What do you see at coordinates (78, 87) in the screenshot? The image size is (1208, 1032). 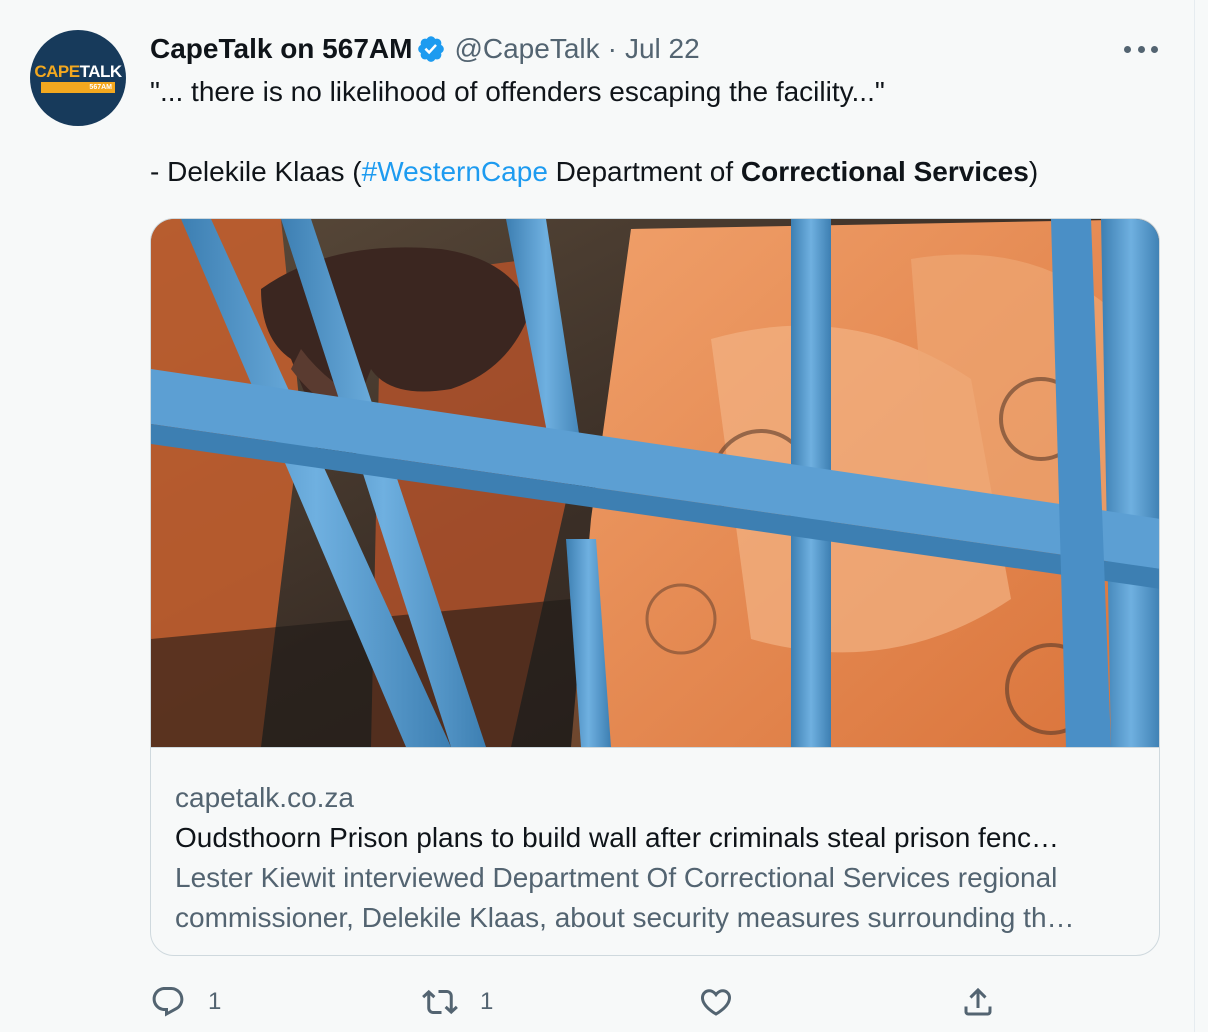 I see `logo-frequency-bar: 567AM` at bounding box center [78, 87].